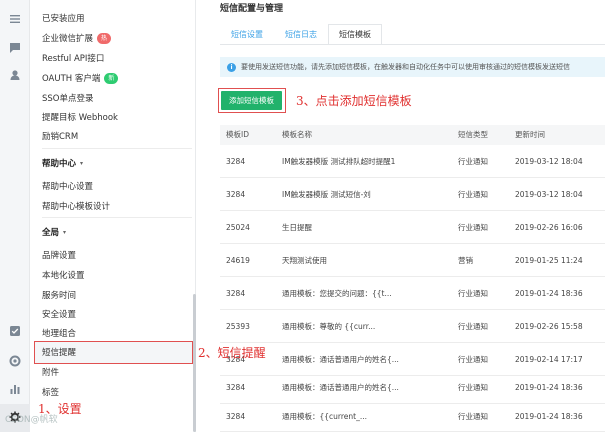 The width and height of the screenshot is (605, 432). Describe the element at coordinates (60, 136) in the screenshot. I see `nav-item-crm: 励销CRM` at that location.